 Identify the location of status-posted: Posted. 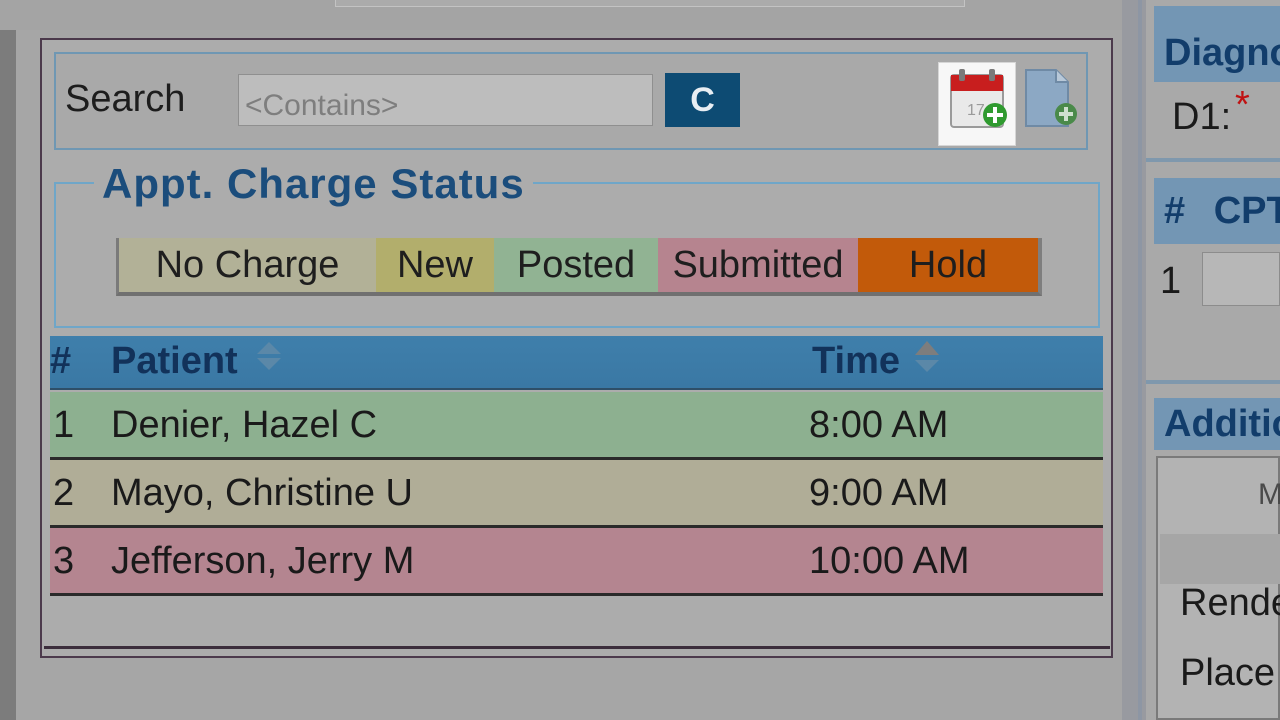
(576, 267).